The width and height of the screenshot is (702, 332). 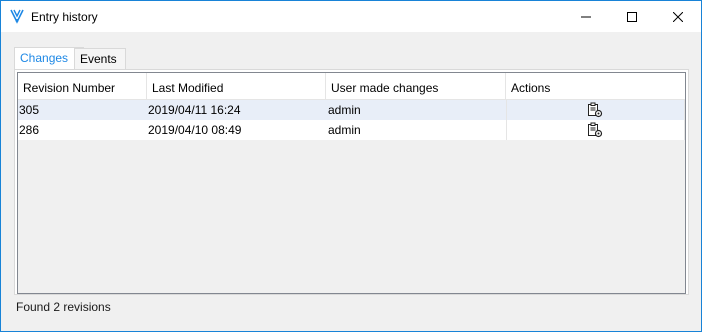 What do you see at coordinates (195, 130) in the screenshot?
I see `last-modified-cell: 2019/04/10 08:49` at bounding box center [195, 130].